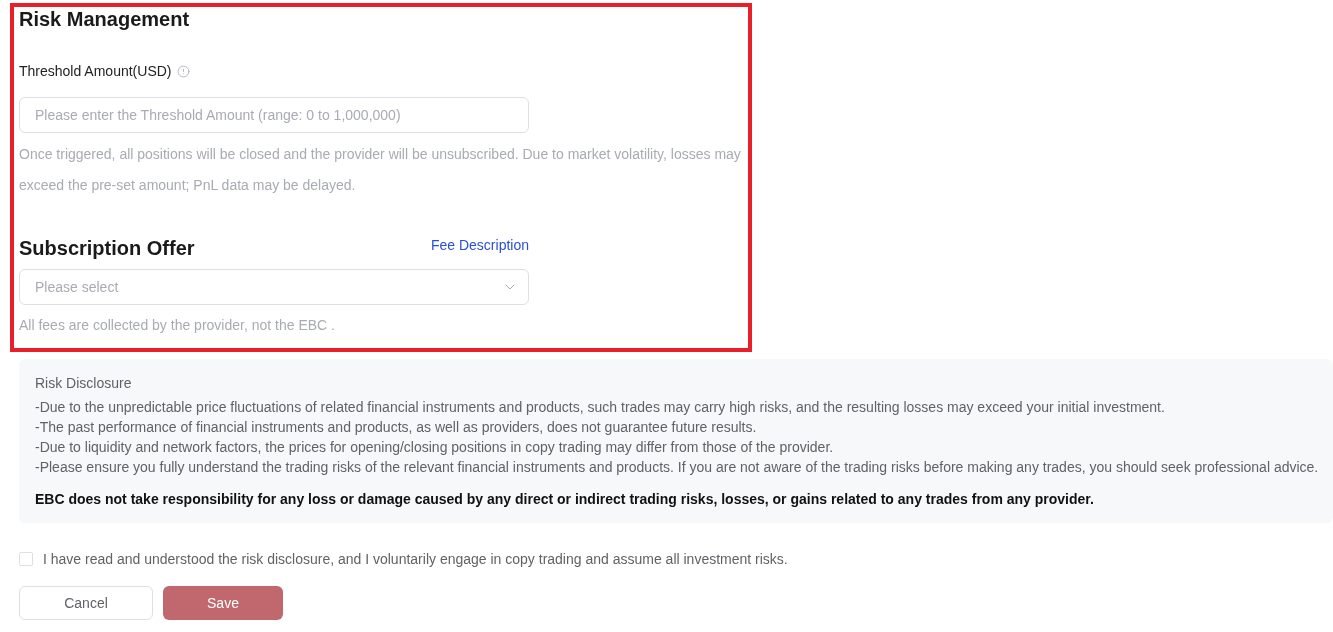  I want to click on exclamation-circle-icon, so click(183, 71).